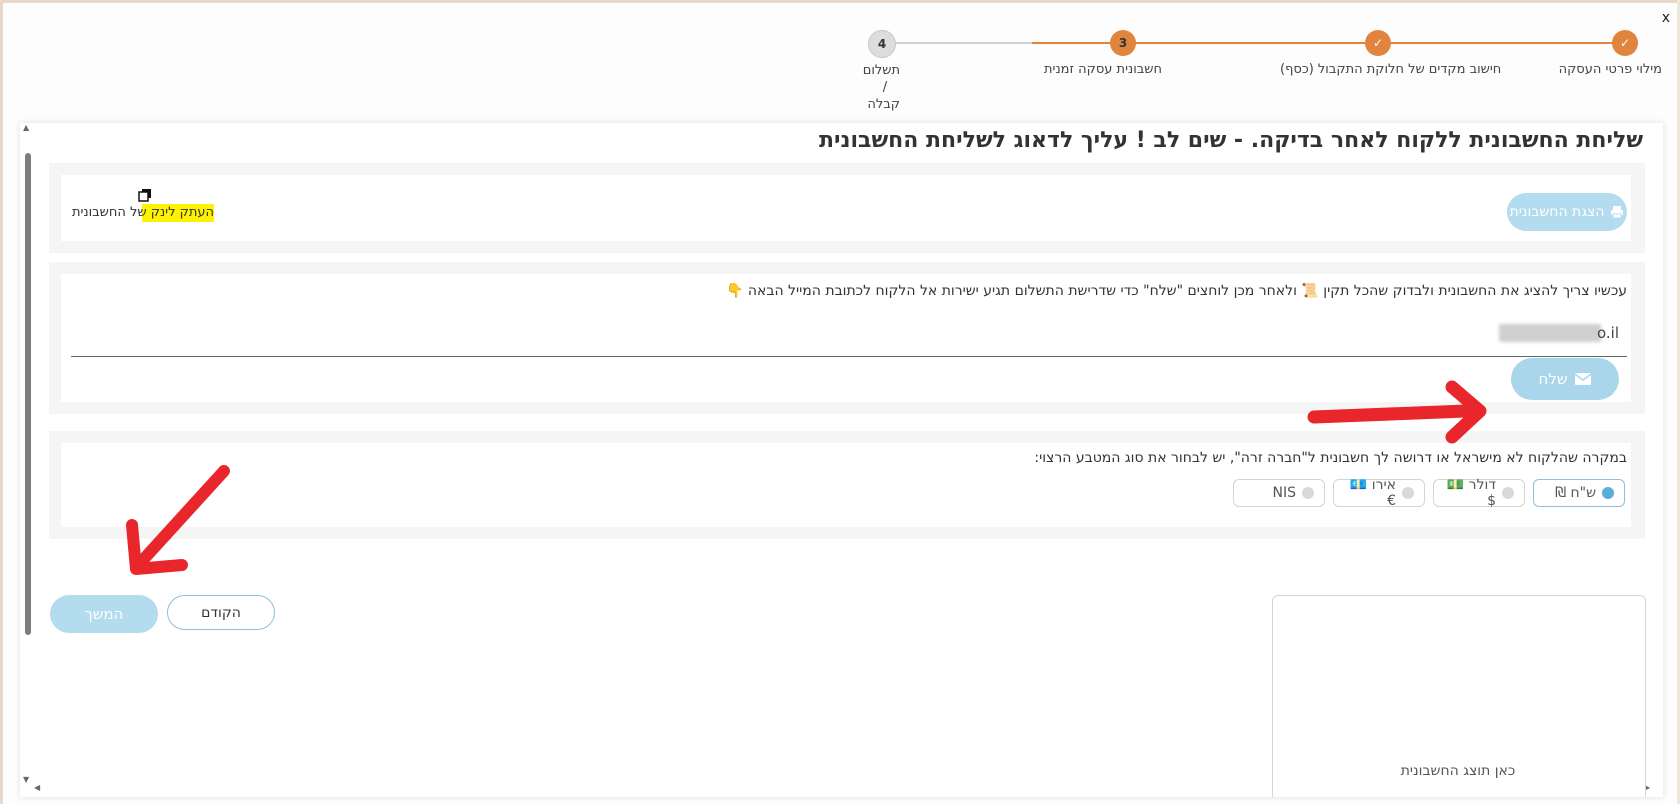  I want to click on step-3-label: חשבונית עסקה זמנית, so click(1103, 69).